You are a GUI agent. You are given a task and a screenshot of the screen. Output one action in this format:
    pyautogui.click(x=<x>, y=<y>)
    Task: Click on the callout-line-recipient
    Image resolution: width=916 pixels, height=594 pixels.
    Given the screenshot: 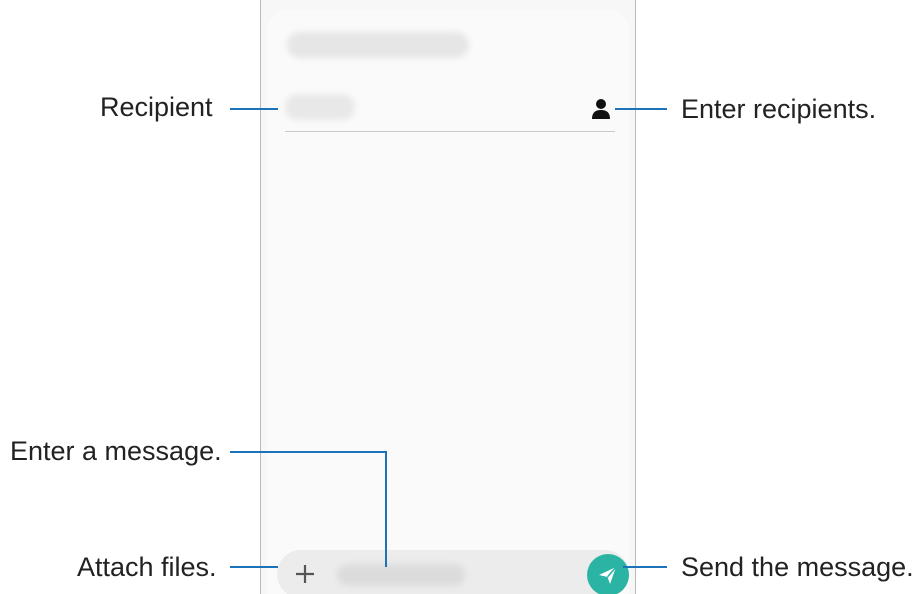 What is the action you would take?
    pyautogui.click(x=254, y=109)
    